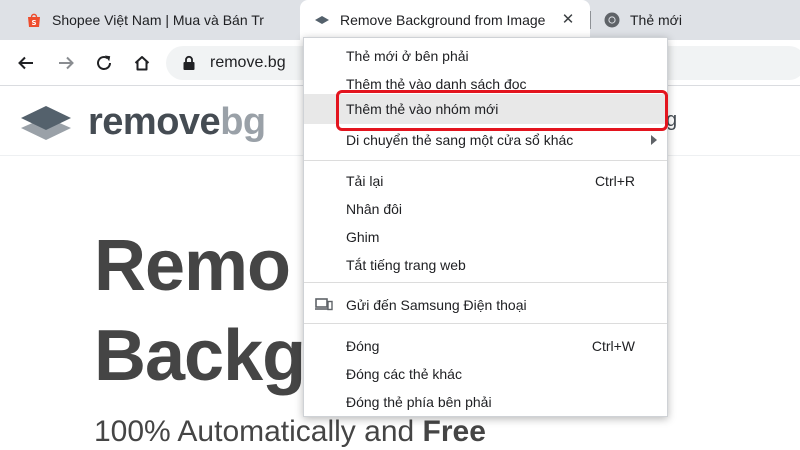  I want to click on tab-removebg: Remove Background from Image ✕, so click(445, 20).